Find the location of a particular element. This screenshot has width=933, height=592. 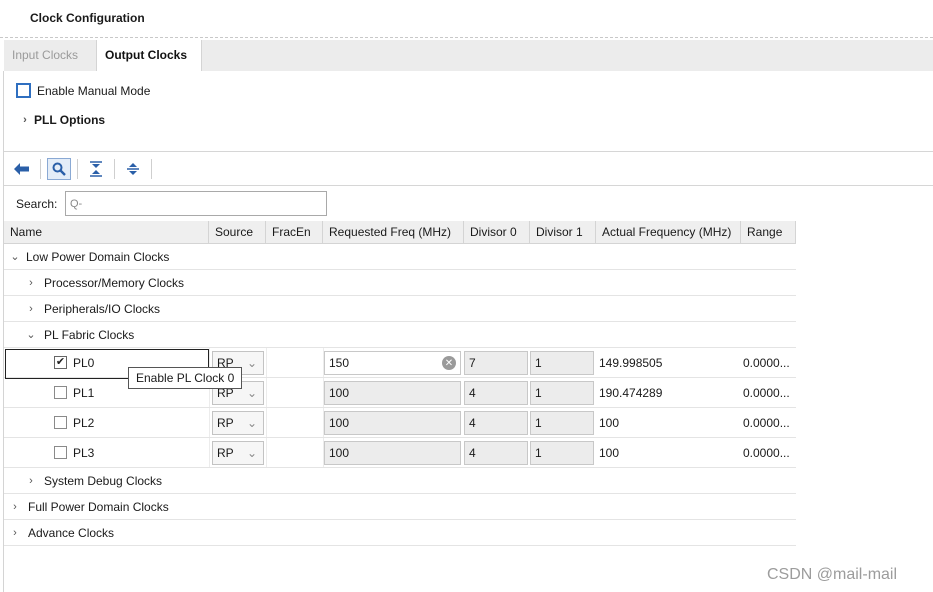

tooltip: Enable PL Clock 0 is located at coordinates (185, 378).